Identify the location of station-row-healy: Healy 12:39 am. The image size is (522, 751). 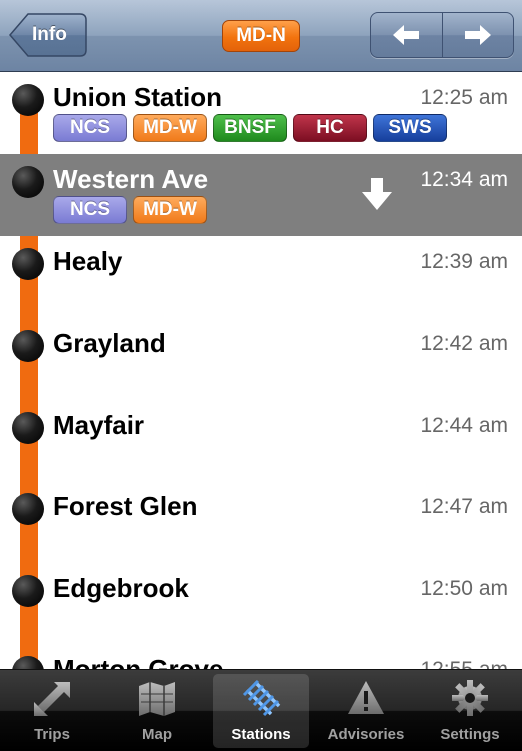
(261, 277).